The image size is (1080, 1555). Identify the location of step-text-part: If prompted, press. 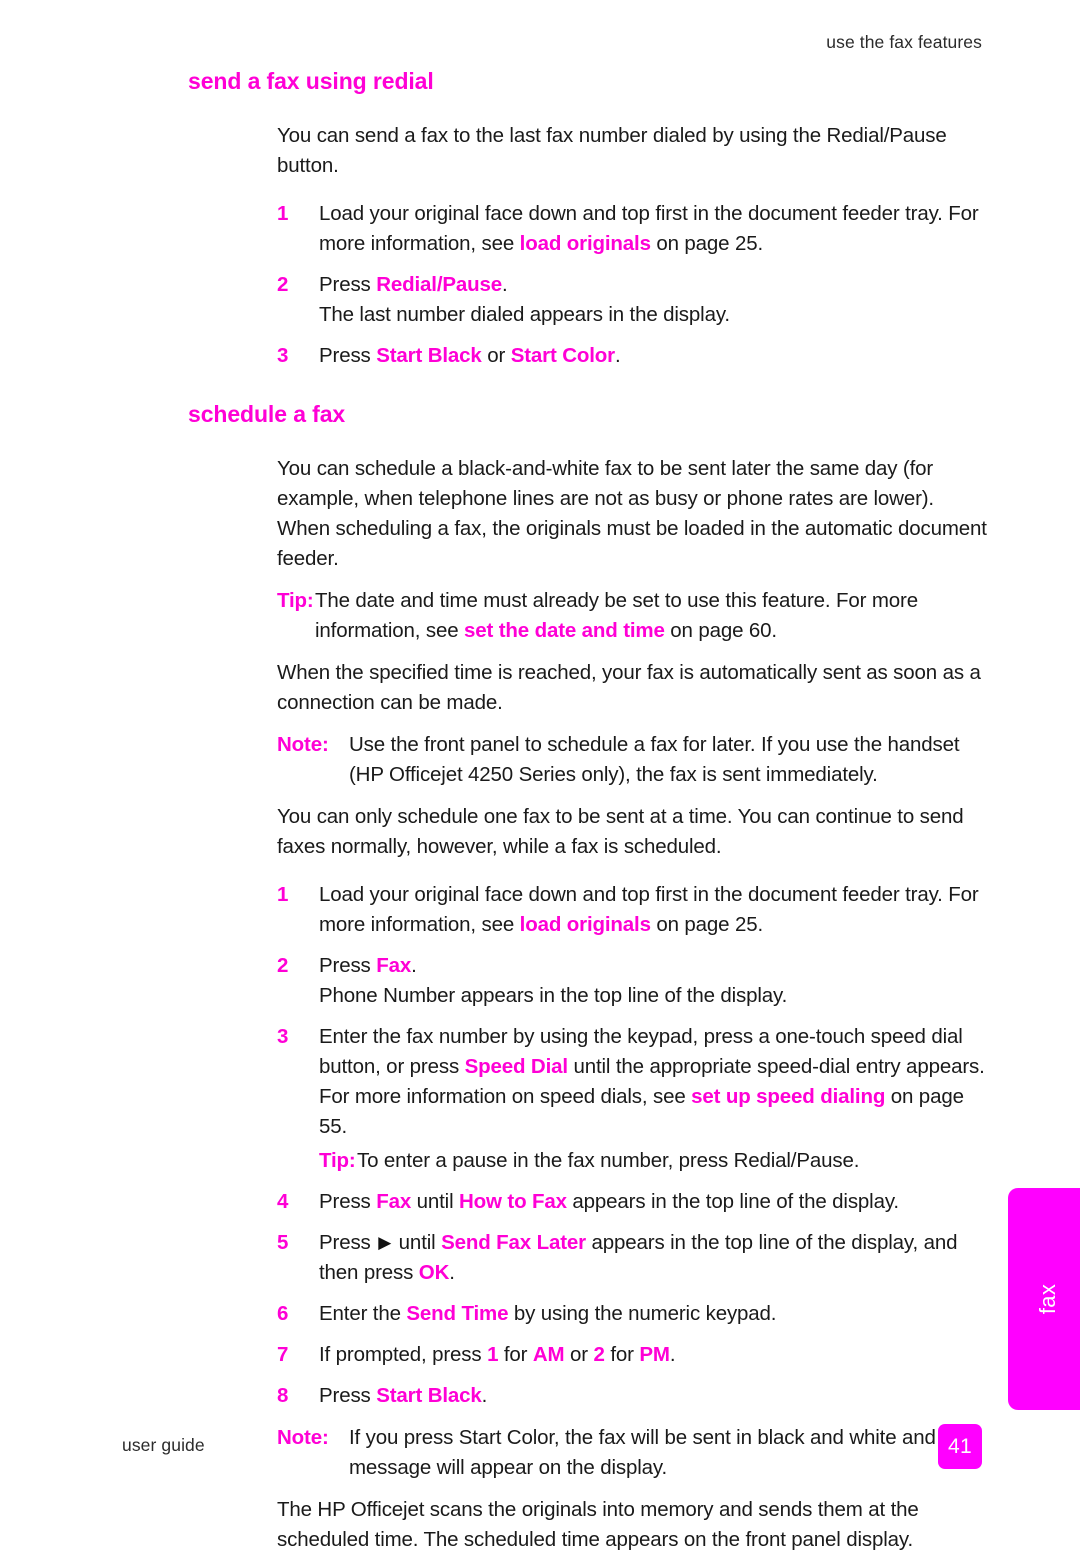
(403, 1354).